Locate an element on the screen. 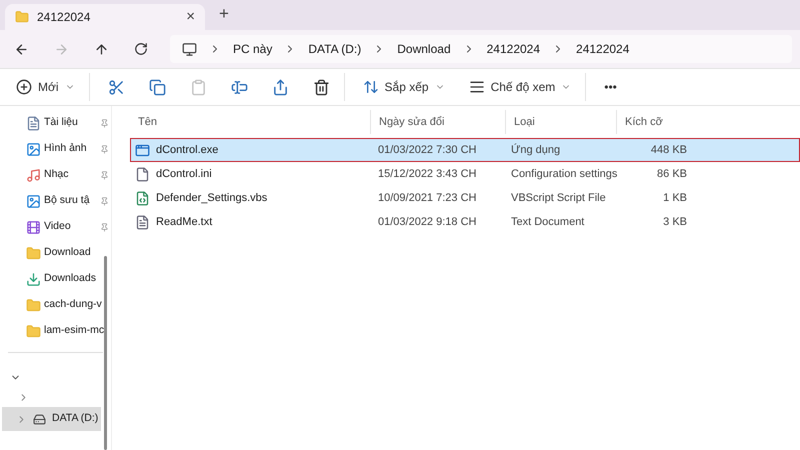 The image size is (800, 450). column-header: Kích cỡ is located at coordinates (652, 122).